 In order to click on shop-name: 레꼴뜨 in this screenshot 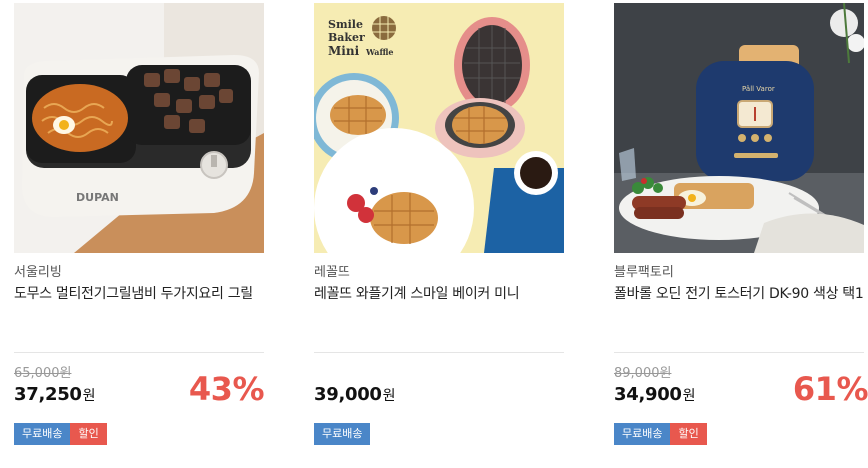, I will do `click(332, 270)`.